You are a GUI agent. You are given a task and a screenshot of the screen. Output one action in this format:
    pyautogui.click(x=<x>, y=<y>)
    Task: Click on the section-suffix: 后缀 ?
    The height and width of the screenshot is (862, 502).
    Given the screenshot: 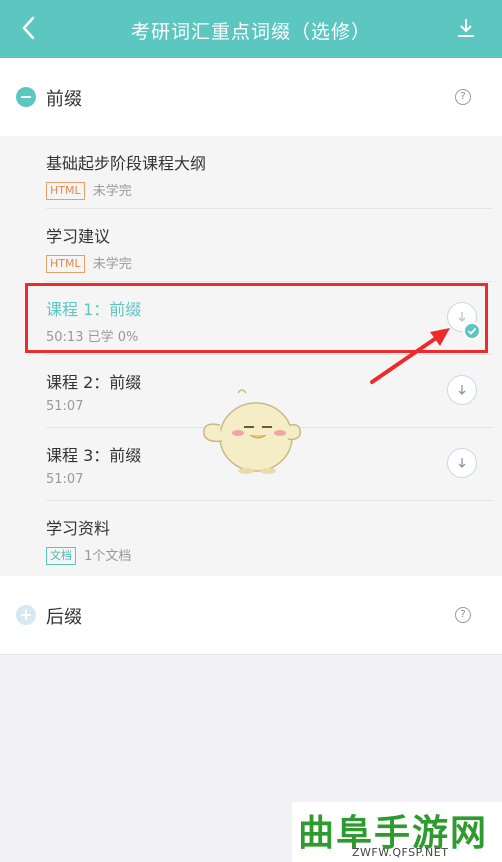 What is the action you would take?
    pyautogui.click(x=251, y=615)
    